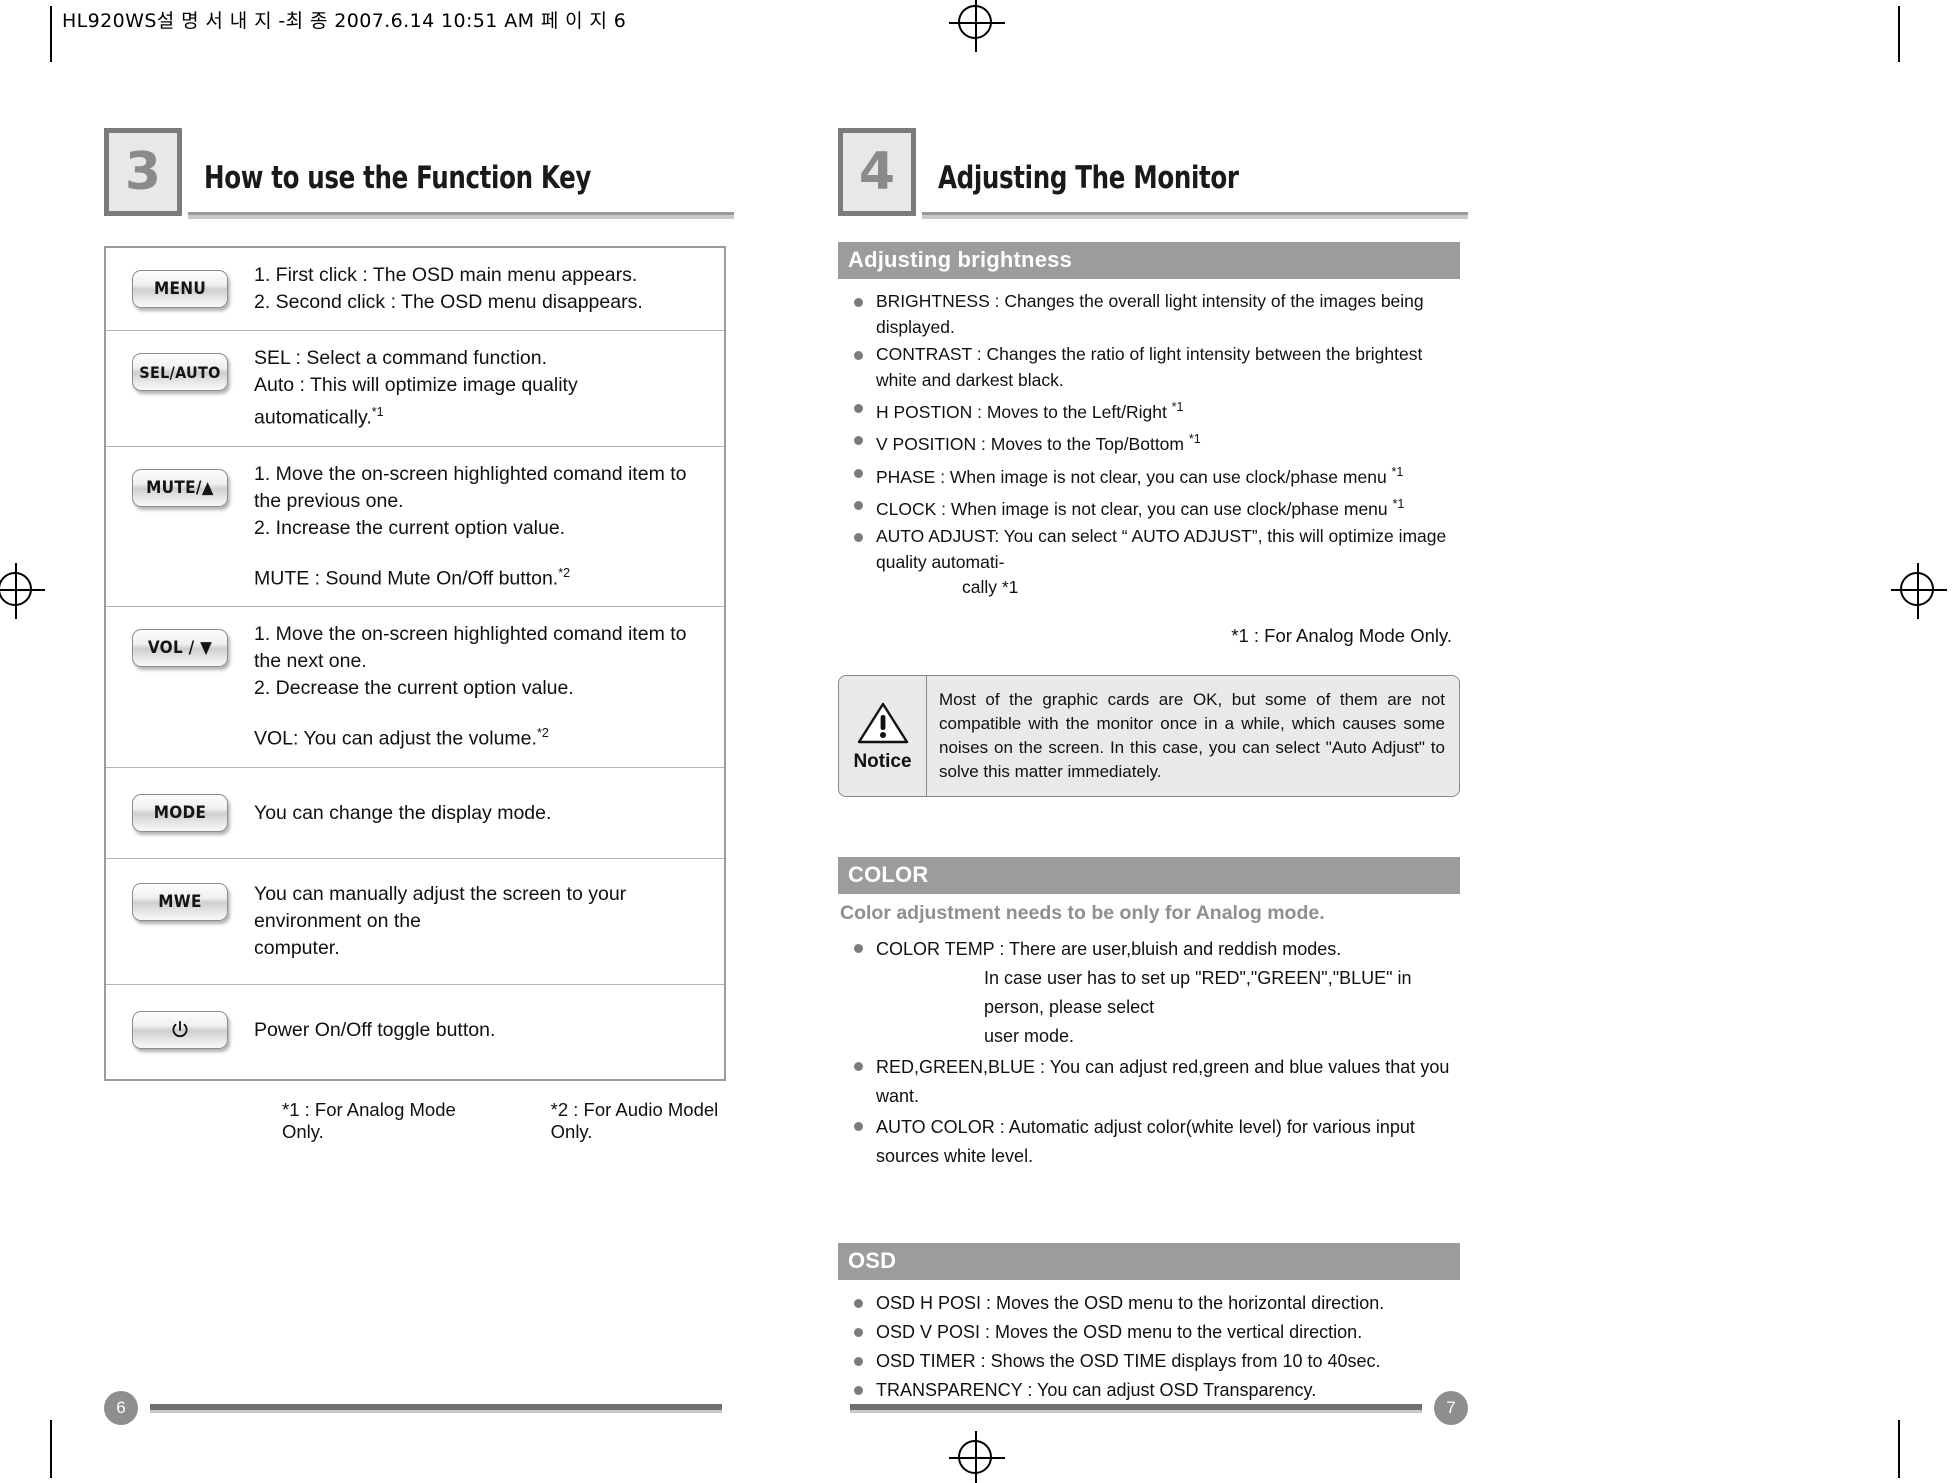  I want to click on key-cell: MUTE/▲, so click(180, 484).